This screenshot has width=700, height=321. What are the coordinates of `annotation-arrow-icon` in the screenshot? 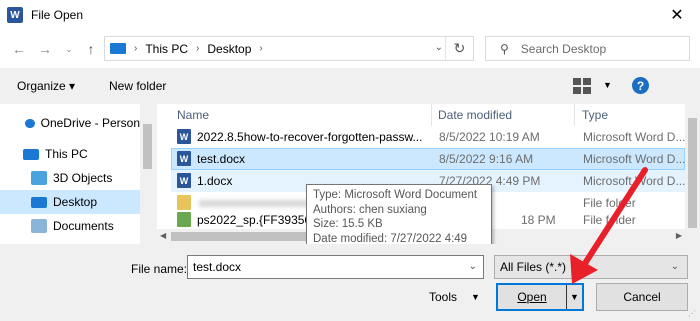 It's located at (609, 225).